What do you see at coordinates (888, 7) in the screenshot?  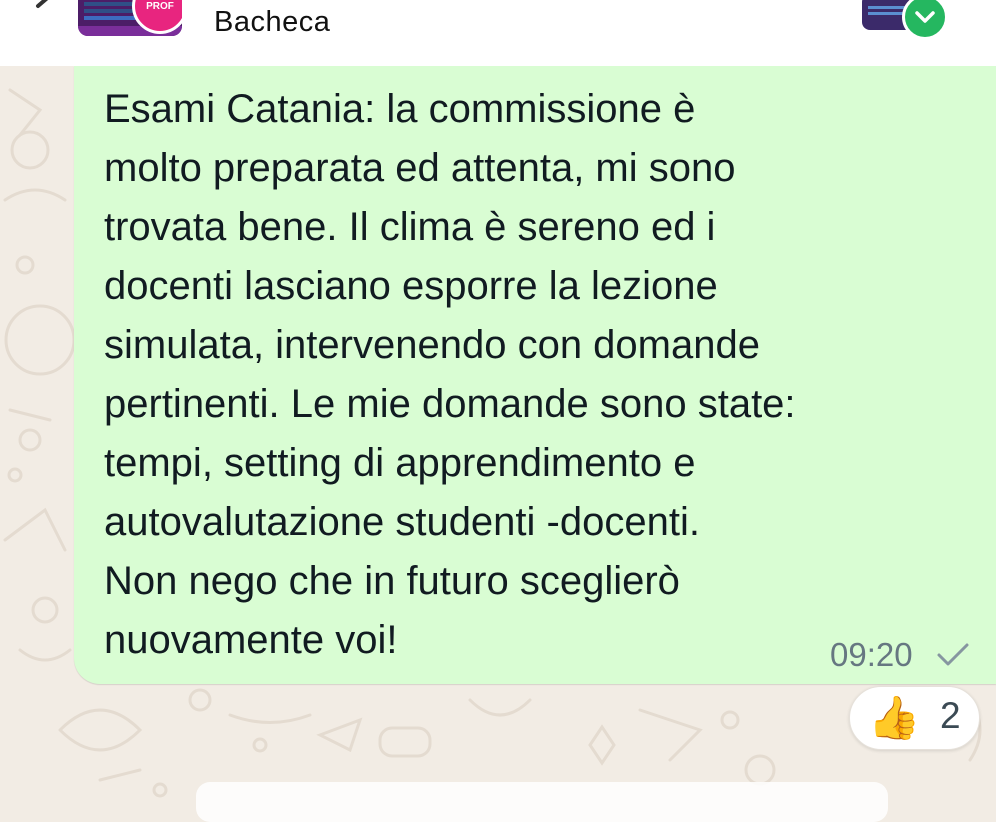 I see `avatar-graphic` at bounding box center [888, 7].